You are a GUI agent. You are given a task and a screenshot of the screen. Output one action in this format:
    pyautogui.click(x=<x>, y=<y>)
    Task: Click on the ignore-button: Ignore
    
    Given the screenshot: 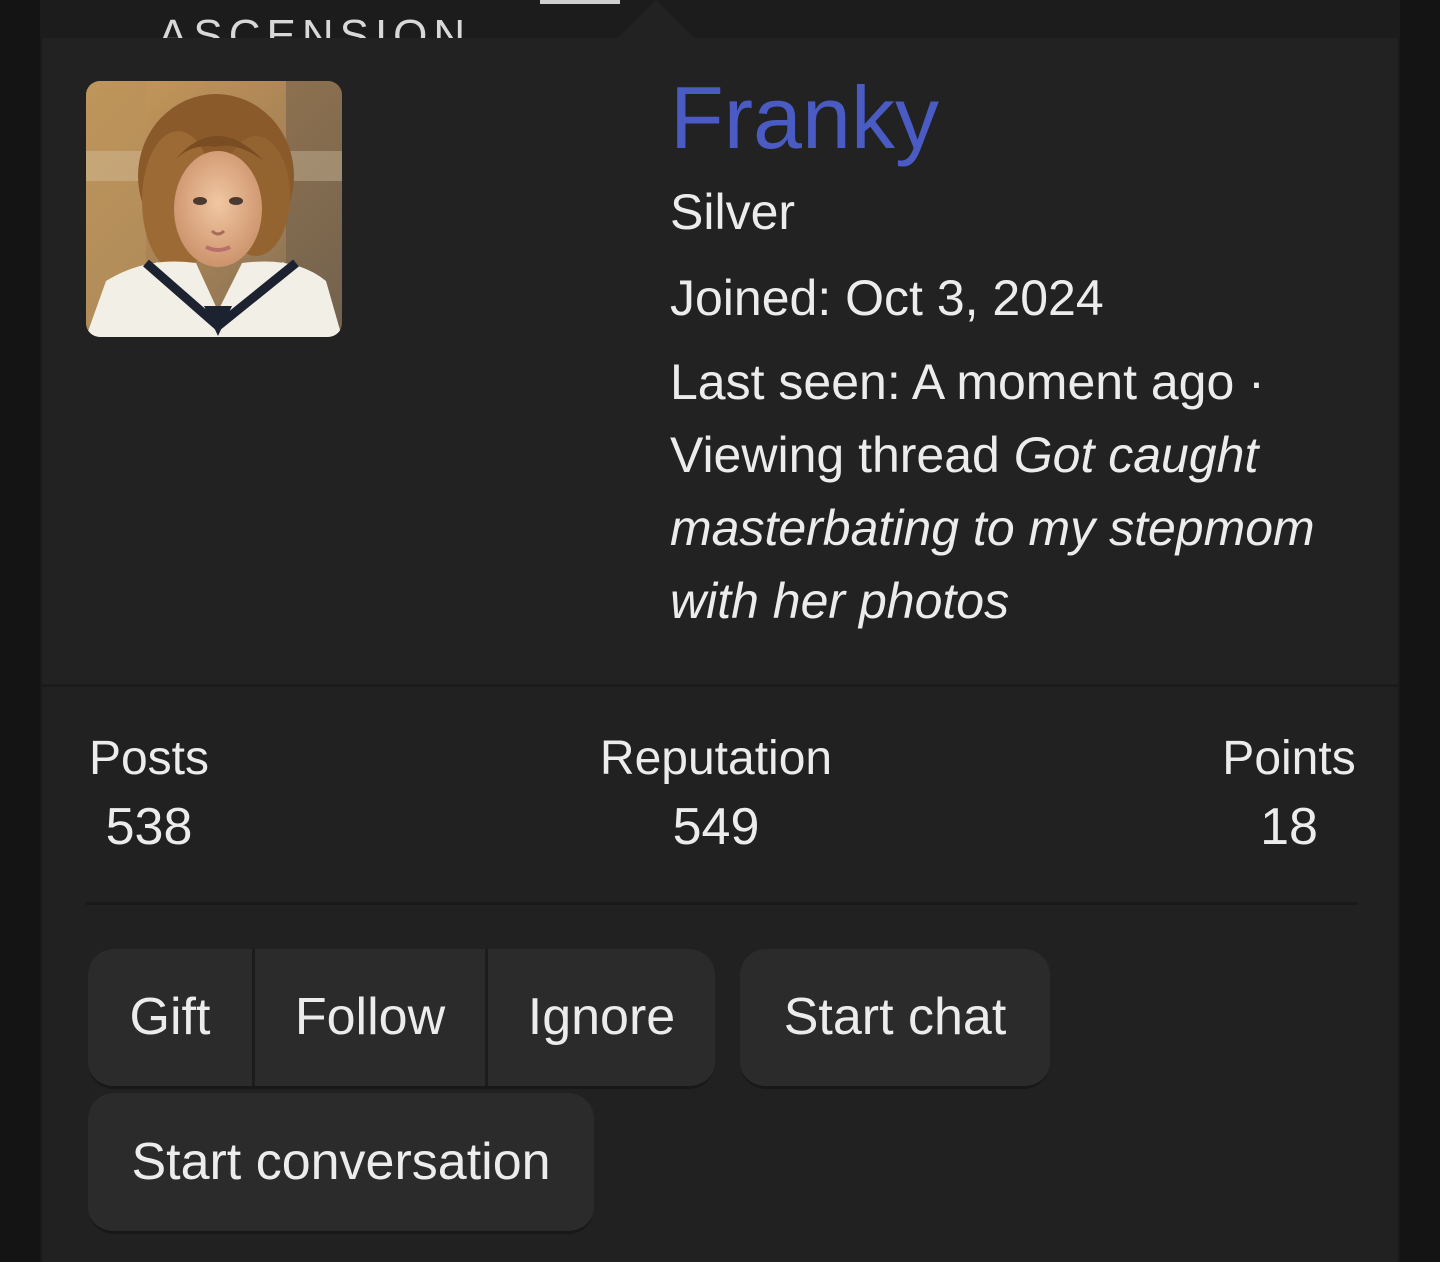 What is the action you would take?
    pyautogui.click(x=600, y=1017)
    